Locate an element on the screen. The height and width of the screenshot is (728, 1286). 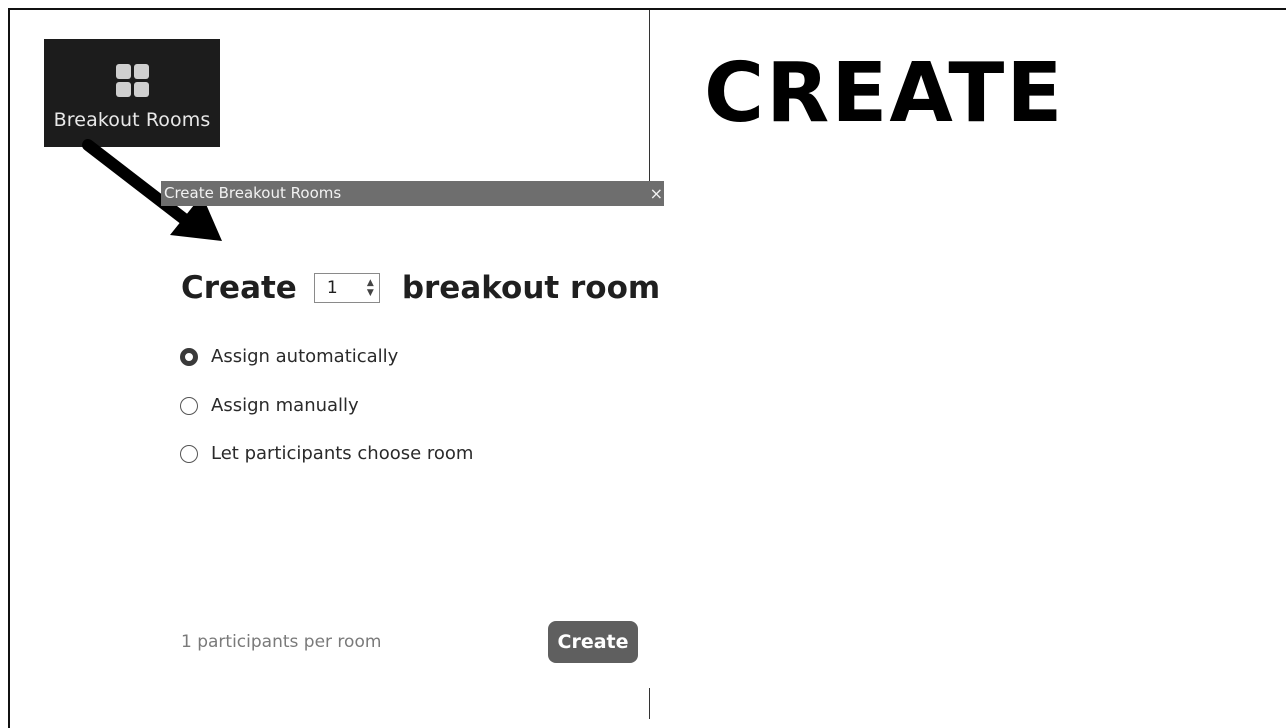
stepper-arrows: ▲ ▼ is located at coordinates (370, 288).